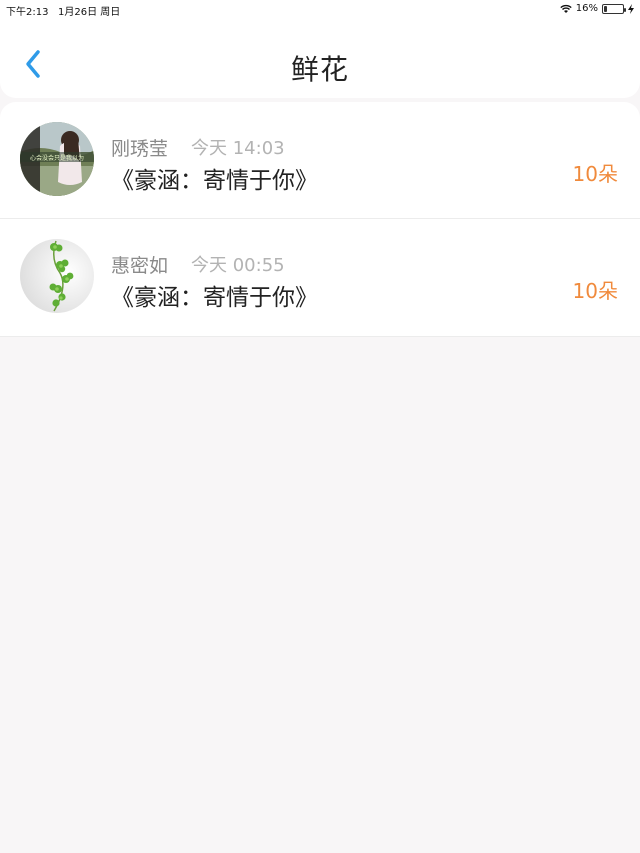  What do you see at coordinates (614, 8) in the screenshot?
I see `battery-icon` at bounding box center [614, 8].